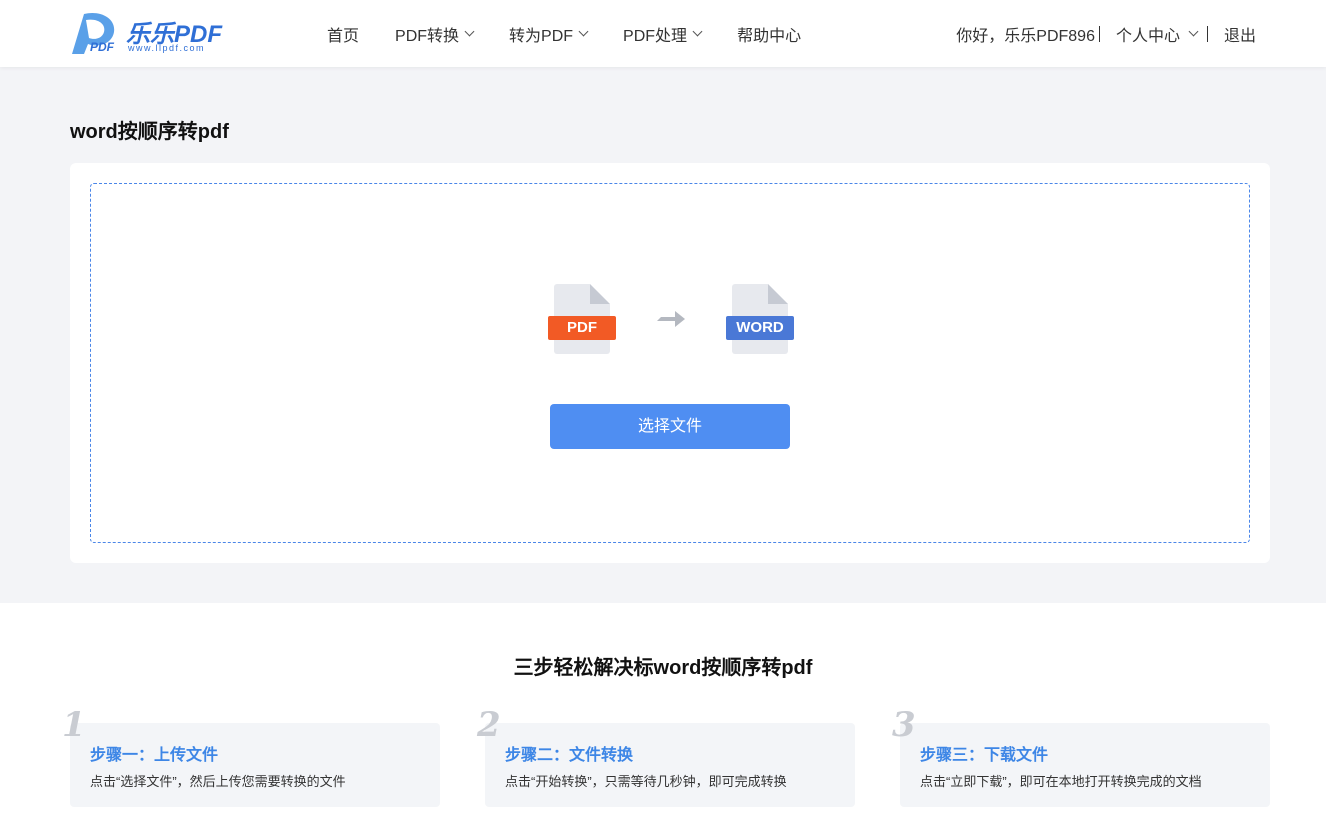 This screenshot has width=1326, height=833. Describe the element at coordinates (251, 756) in the screenshot. I see `step-card: 1 步骤一：上传文件 点击“选择文件”，然后上传您需要转换的文件` at that location.